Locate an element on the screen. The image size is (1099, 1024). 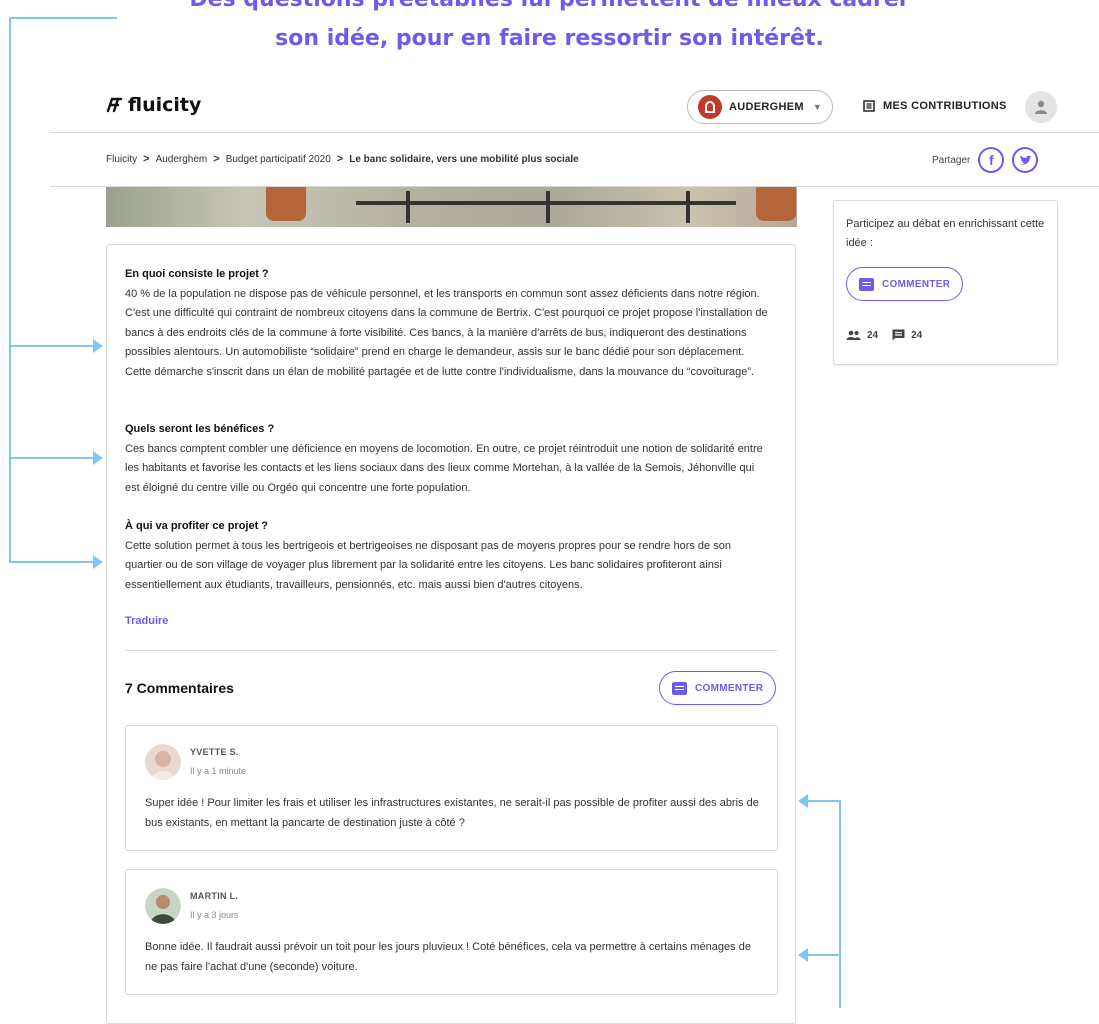
annotation-bracket-left is located at coordinates (63, 290).